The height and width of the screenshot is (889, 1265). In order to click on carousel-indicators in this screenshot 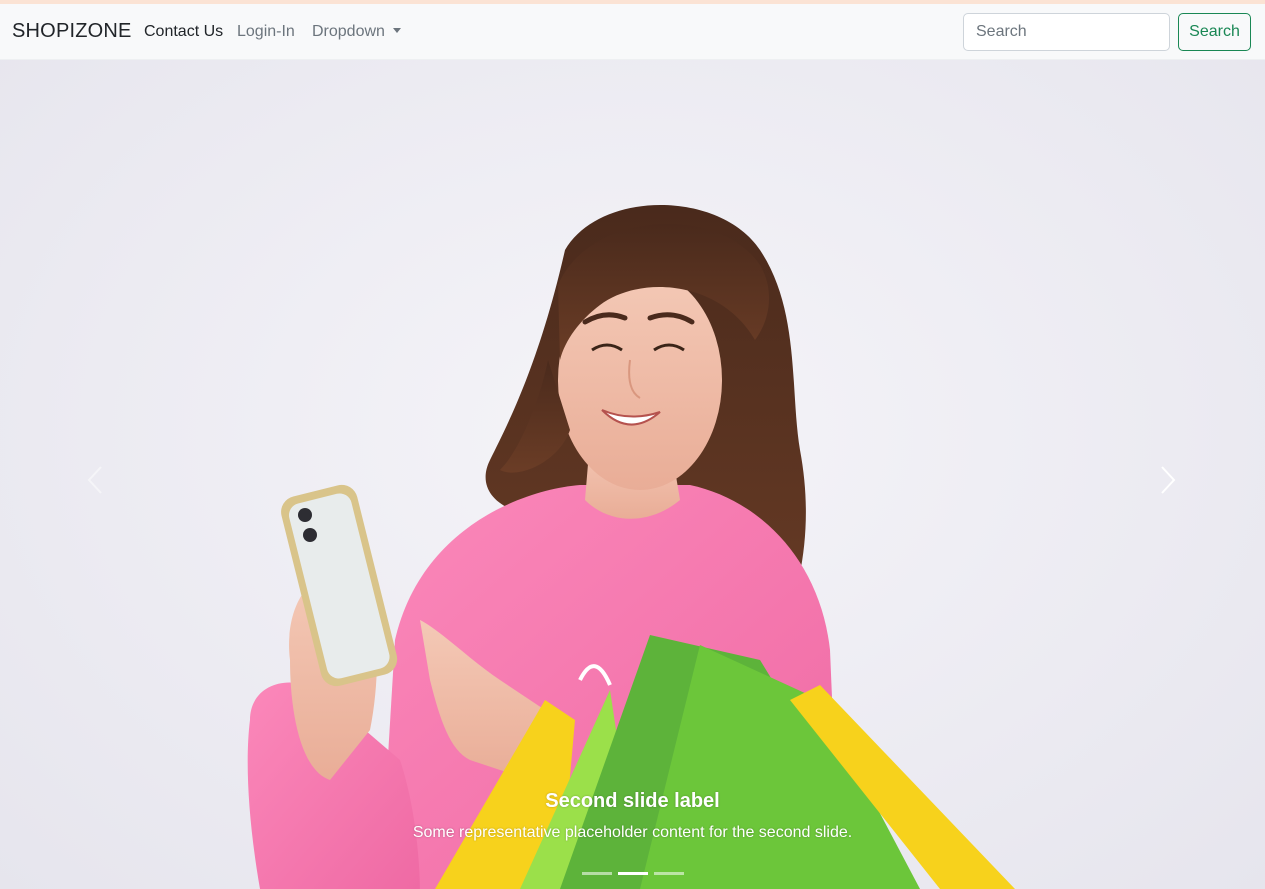, I will do `click(632, 874)`.